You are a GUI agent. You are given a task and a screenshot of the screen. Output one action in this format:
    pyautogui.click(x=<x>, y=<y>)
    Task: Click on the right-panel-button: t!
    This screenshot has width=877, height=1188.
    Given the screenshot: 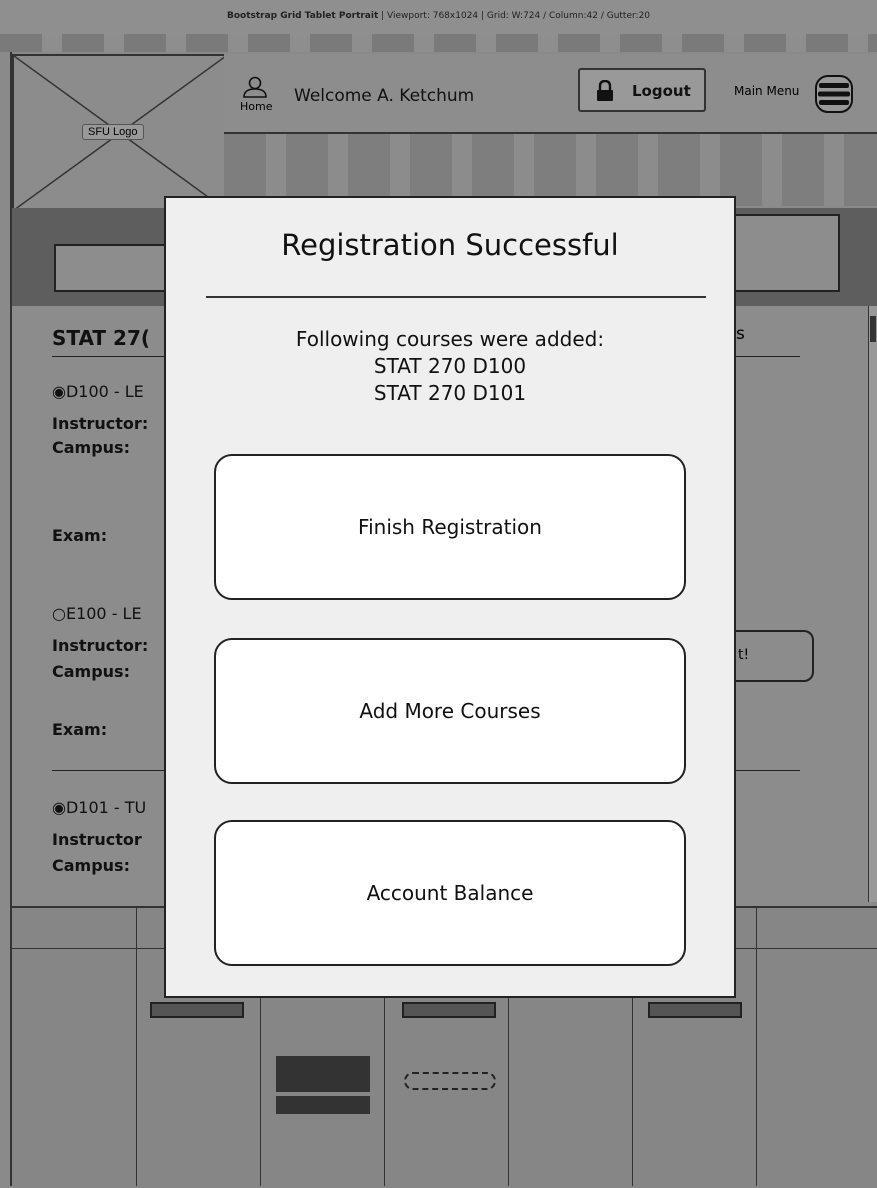 What is the action you would take?
    pyautogui.click(x=775, y=656)
    